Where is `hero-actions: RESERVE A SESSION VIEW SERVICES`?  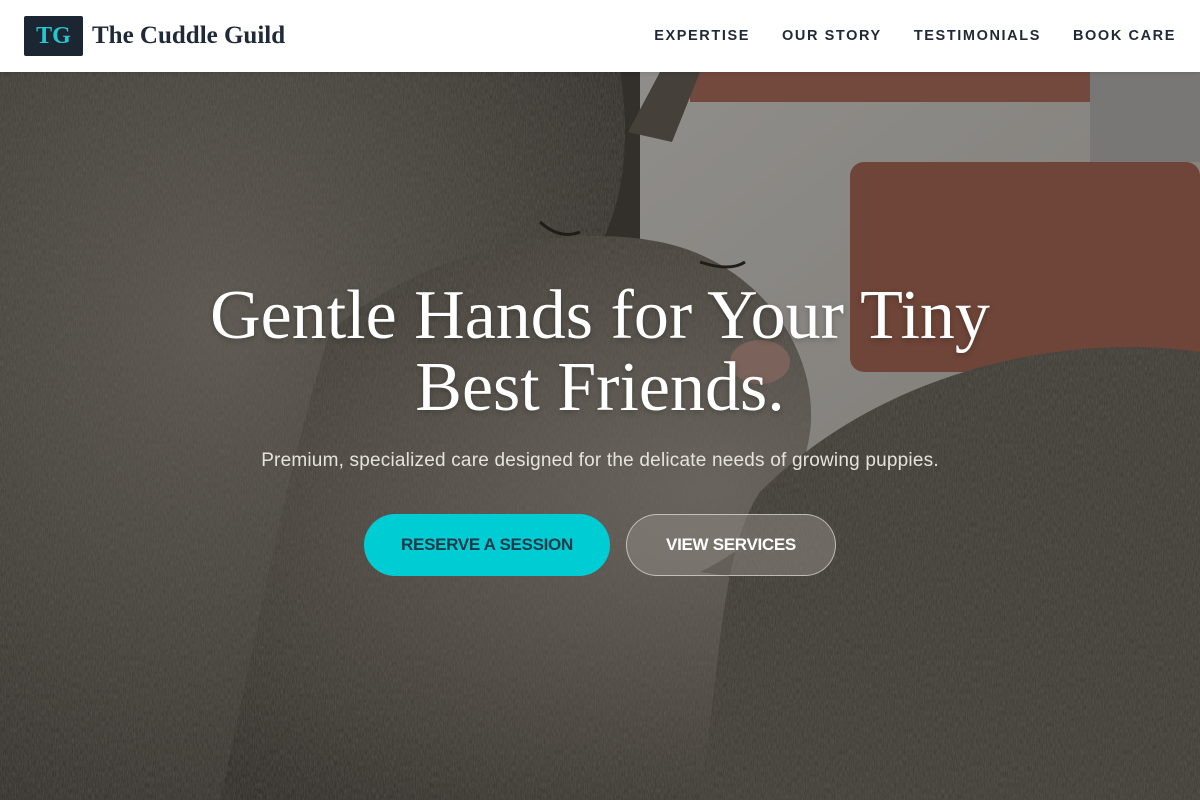 hero-actions: RESERVE A SESSION VIEW SERVICES is located at coordinates (600, 545).